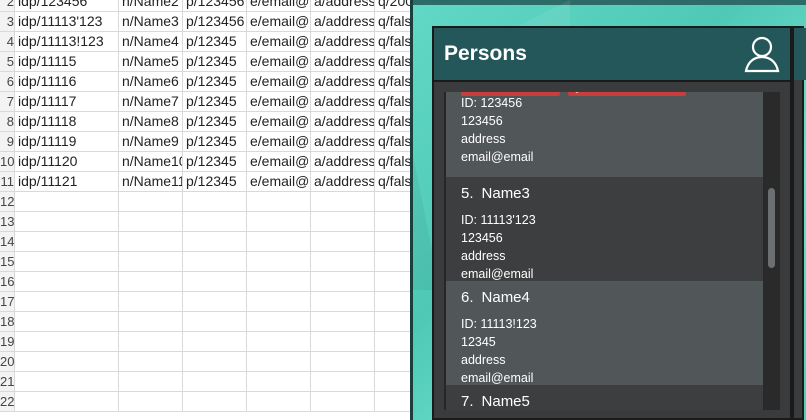 The image size is (806, 420). I want to click on sheet-cell: idp/11117, so click(66, 101).